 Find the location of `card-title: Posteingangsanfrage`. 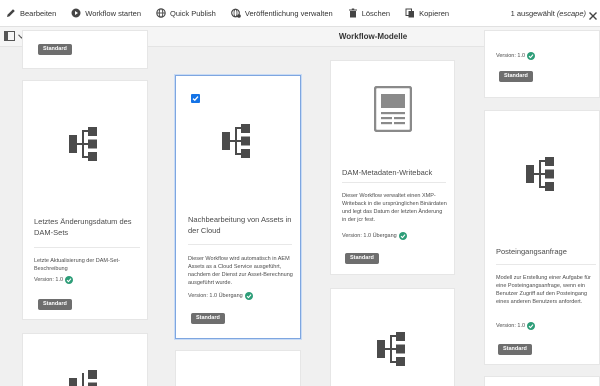

card-title: Posteingangsanfrage is located at coordinates (531, 251).